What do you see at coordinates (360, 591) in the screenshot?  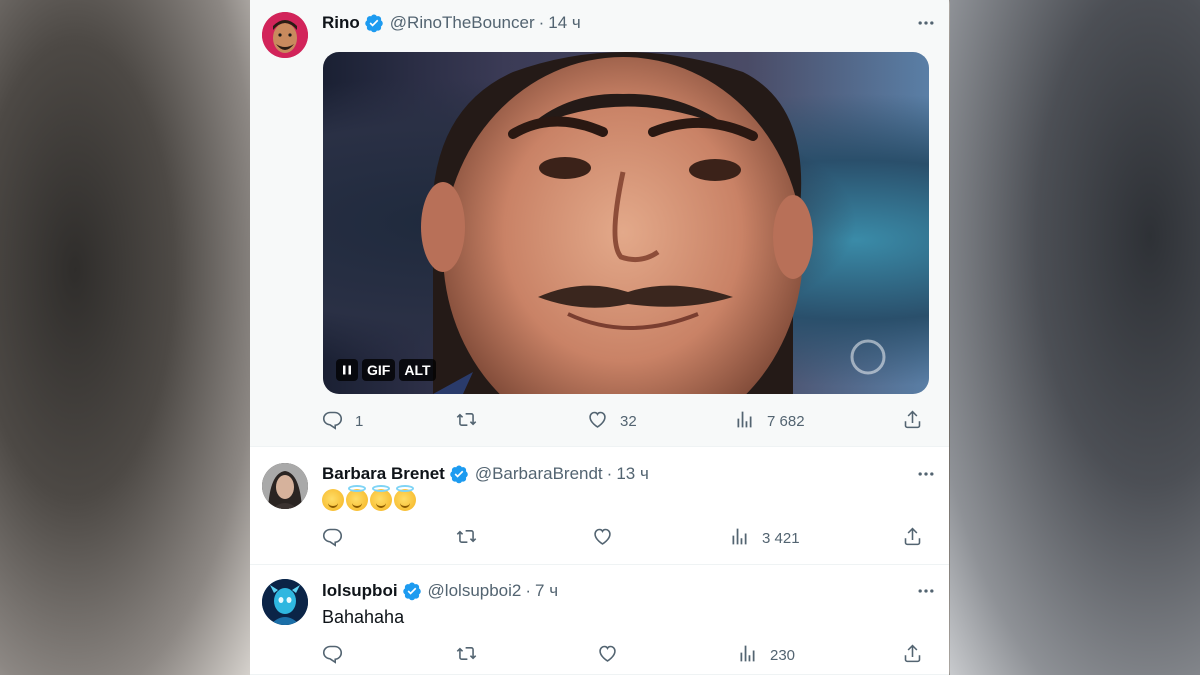 I see `author-name: lolsupboi` at bounding box center [360, 591].